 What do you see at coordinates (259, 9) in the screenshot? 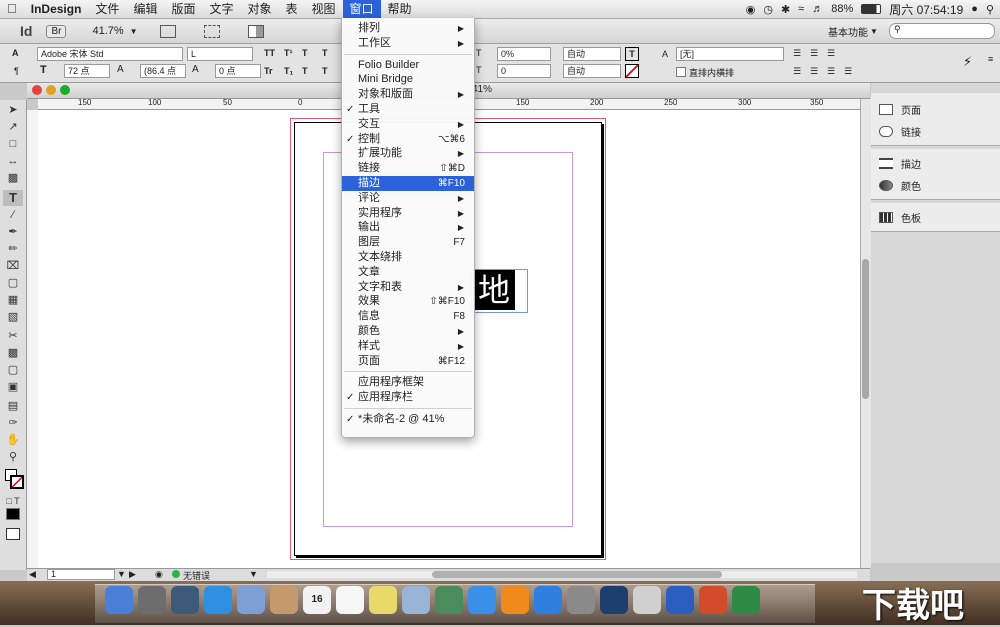
I see `menu-object: 对象` at bounding box center [259, 9].